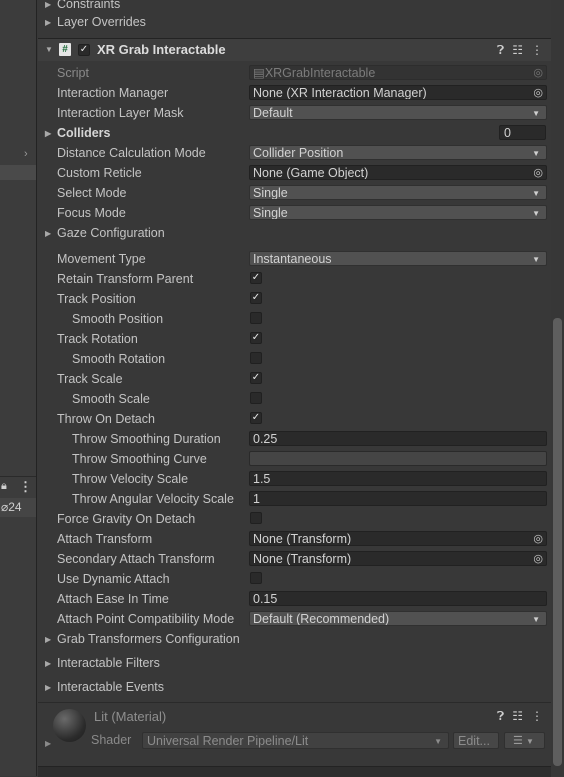 This screenshot has height=777, width=564. What do you see at coordinates (398, 498) in the screenshot?
I see `throw-angular-velocity-scale-input: 1` at bounding box center [398, 498].